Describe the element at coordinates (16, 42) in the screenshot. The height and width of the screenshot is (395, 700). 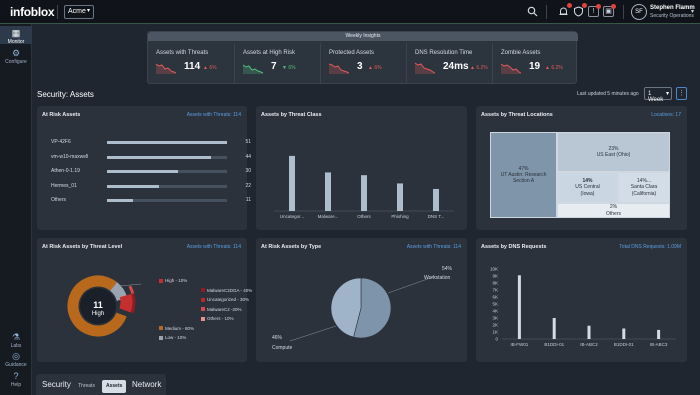
I see `sidebar-item-label: Monitor` at that location.